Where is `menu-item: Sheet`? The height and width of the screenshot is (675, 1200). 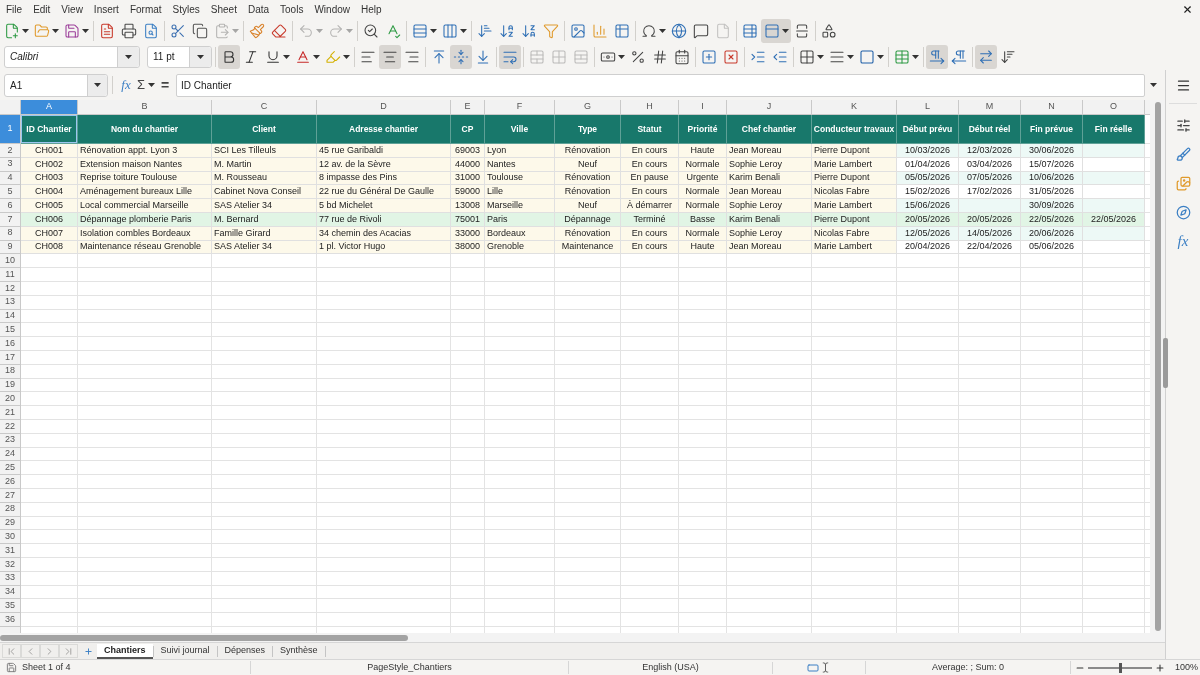
menu-item: Sheet is located at coordinates (223, 9).